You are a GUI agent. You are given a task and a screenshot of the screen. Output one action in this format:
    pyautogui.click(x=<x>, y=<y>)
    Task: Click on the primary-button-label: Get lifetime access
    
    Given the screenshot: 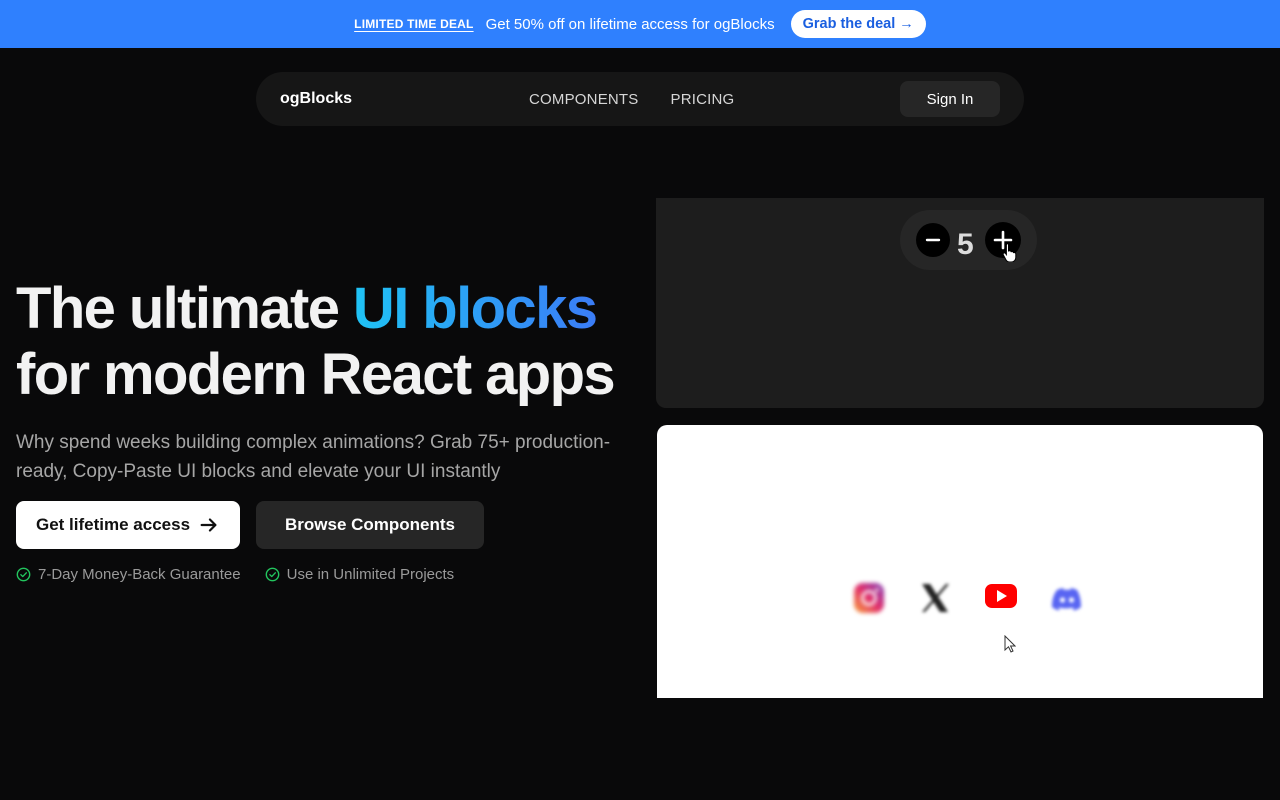 What is the action you would take?
    pyautogui.click(x=113, y=524)
    